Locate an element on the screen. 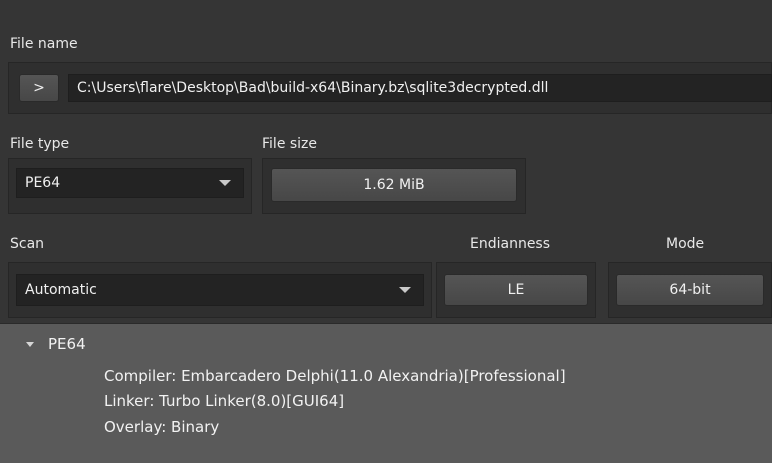  file-type-select: PE64 is located at coordinates (130, 183).